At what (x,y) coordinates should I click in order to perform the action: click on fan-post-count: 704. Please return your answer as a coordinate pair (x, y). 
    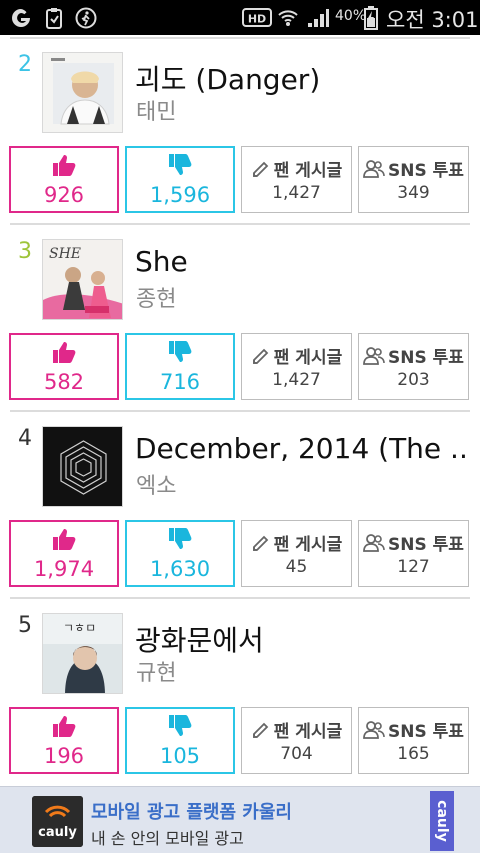
    Looking at the image, I should click on (296, 754).